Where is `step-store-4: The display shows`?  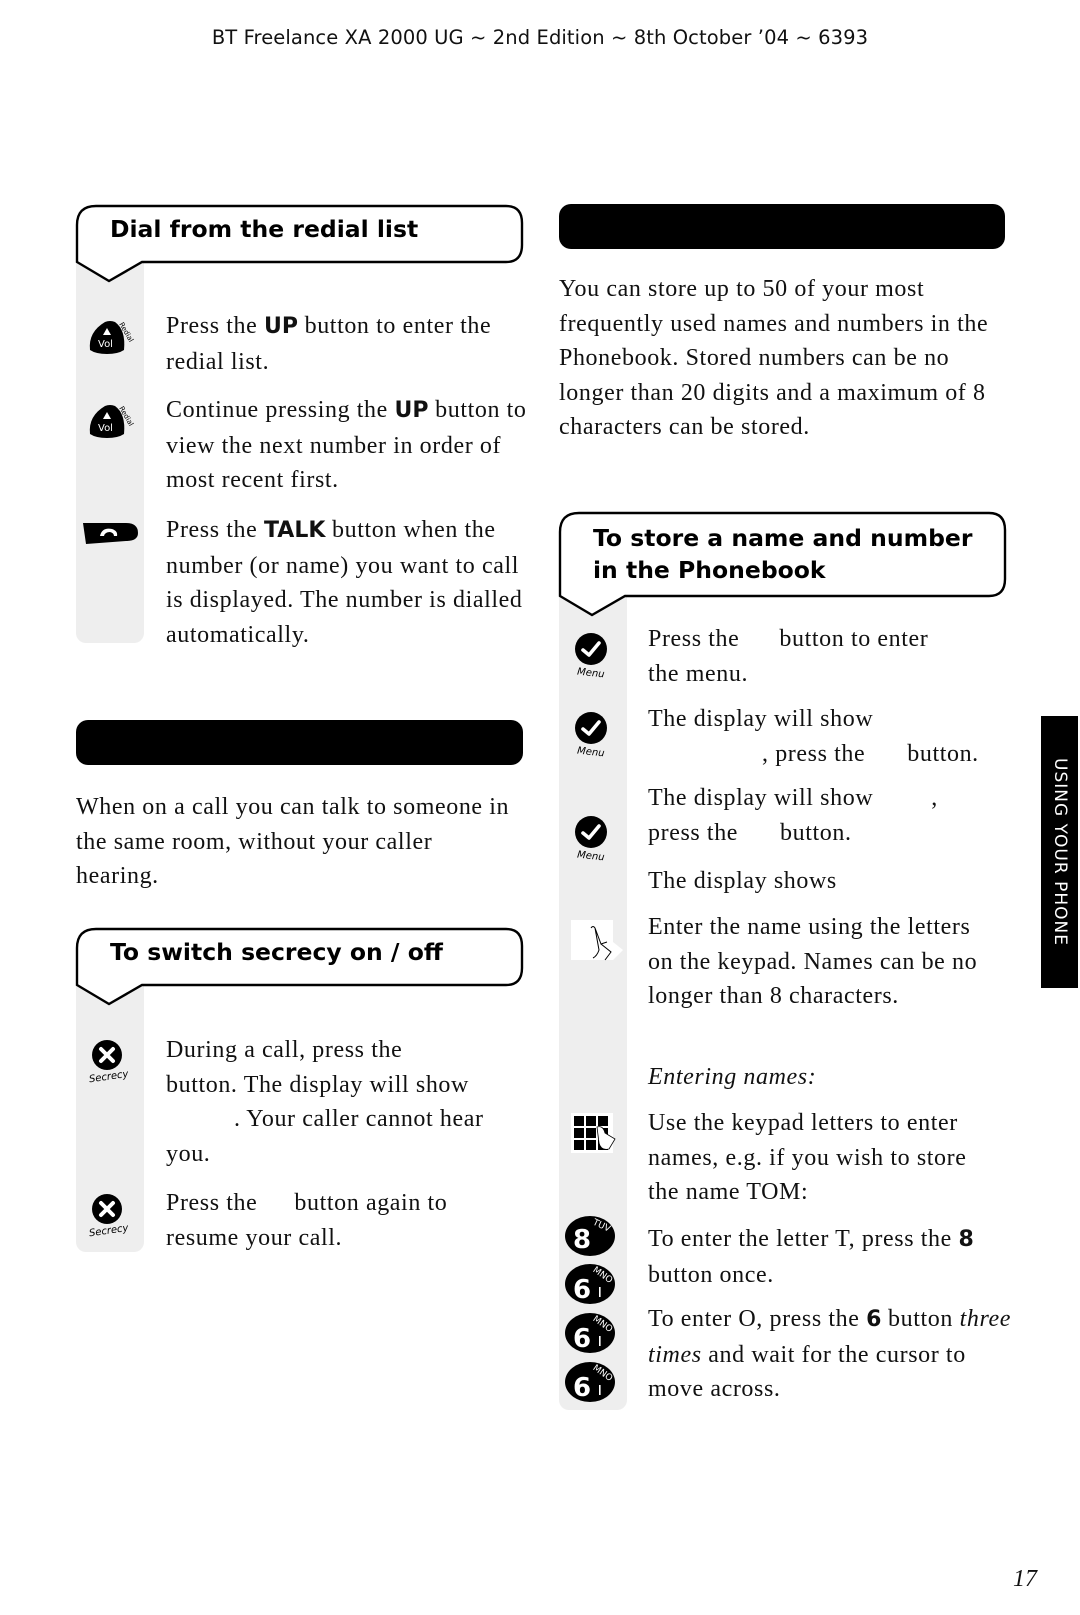 step-store-4: The display shows is located at coordinates (742, 881).